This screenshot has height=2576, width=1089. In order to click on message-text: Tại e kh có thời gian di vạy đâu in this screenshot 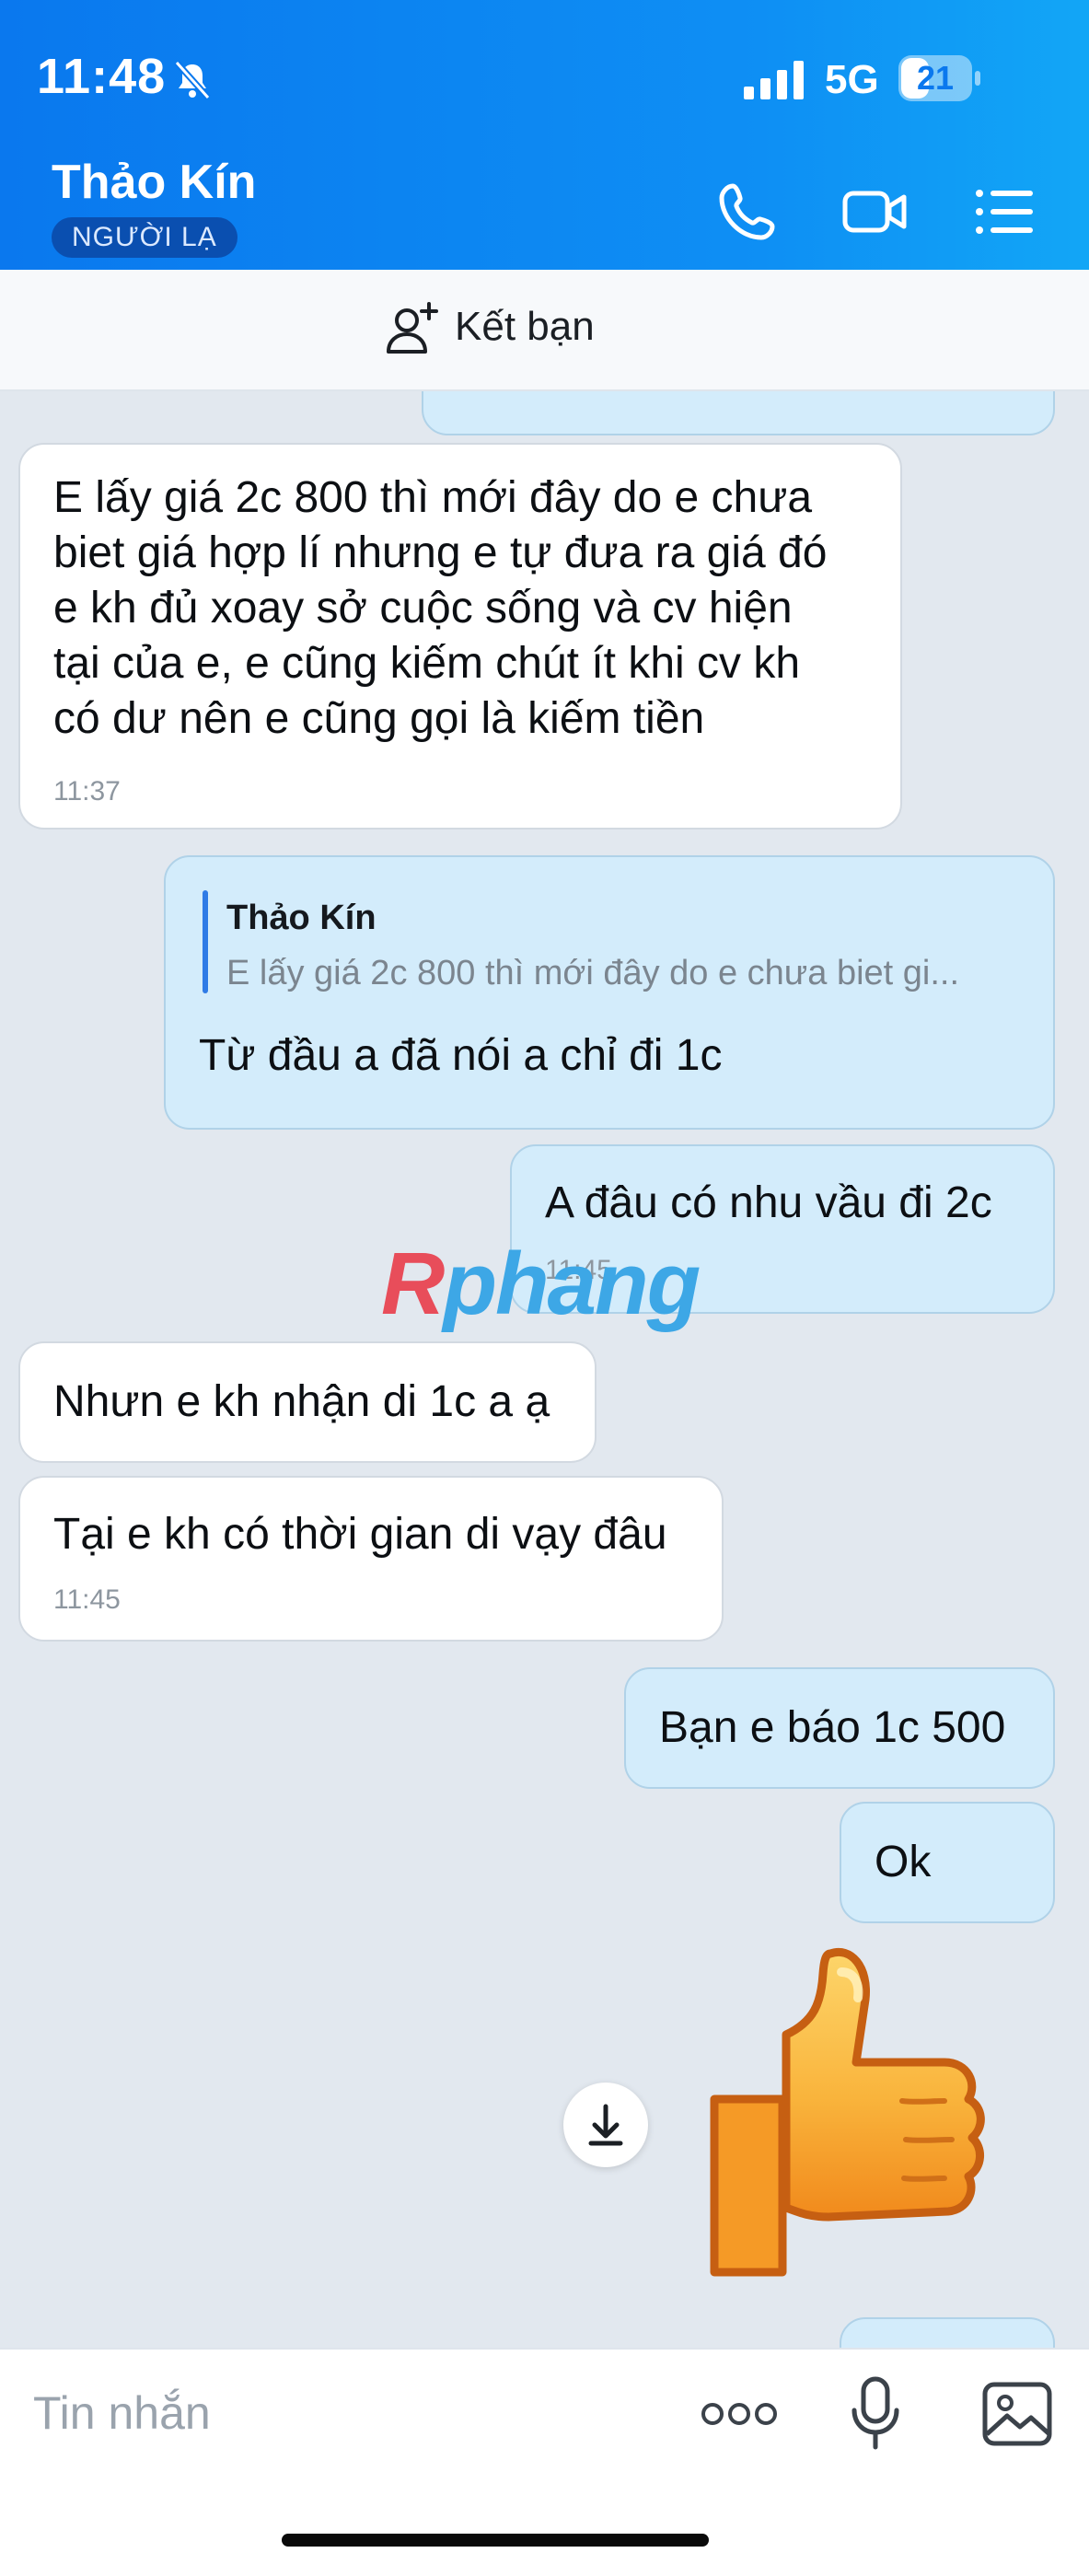, I will do `click(360, 1534)`.